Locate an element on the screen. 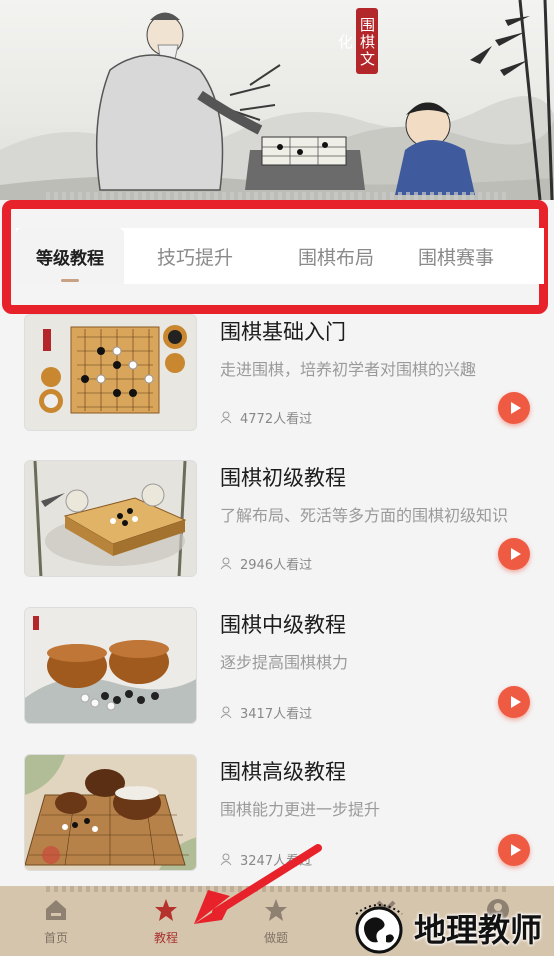 This screenshot has width=554, height=956. view-count-text: 3417人看过 is located at coordinates (276, 714).